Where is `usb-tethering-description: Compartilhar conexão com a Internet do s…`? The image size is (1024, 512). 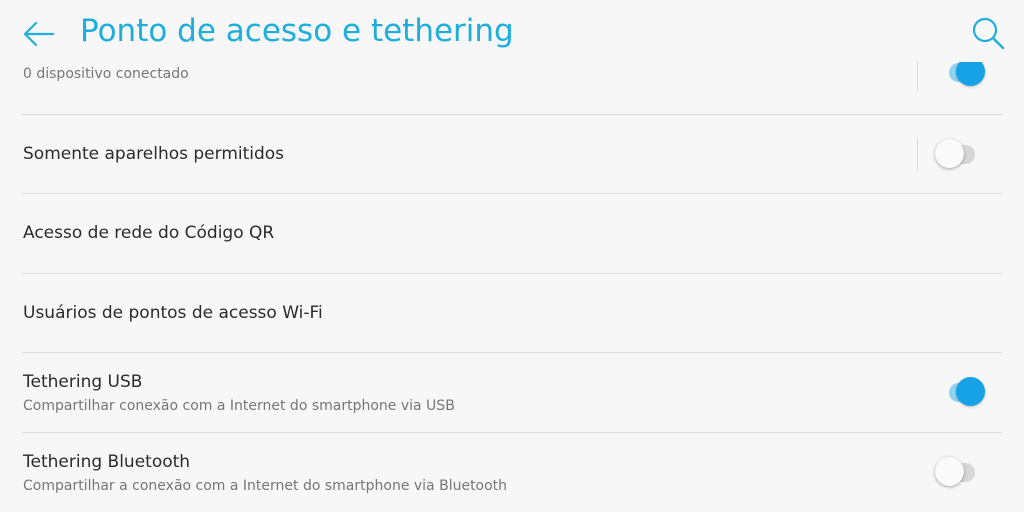
usb-tethering-description: Compartilhar conexão com a Internet do s… is located at coordinates (239, 406).